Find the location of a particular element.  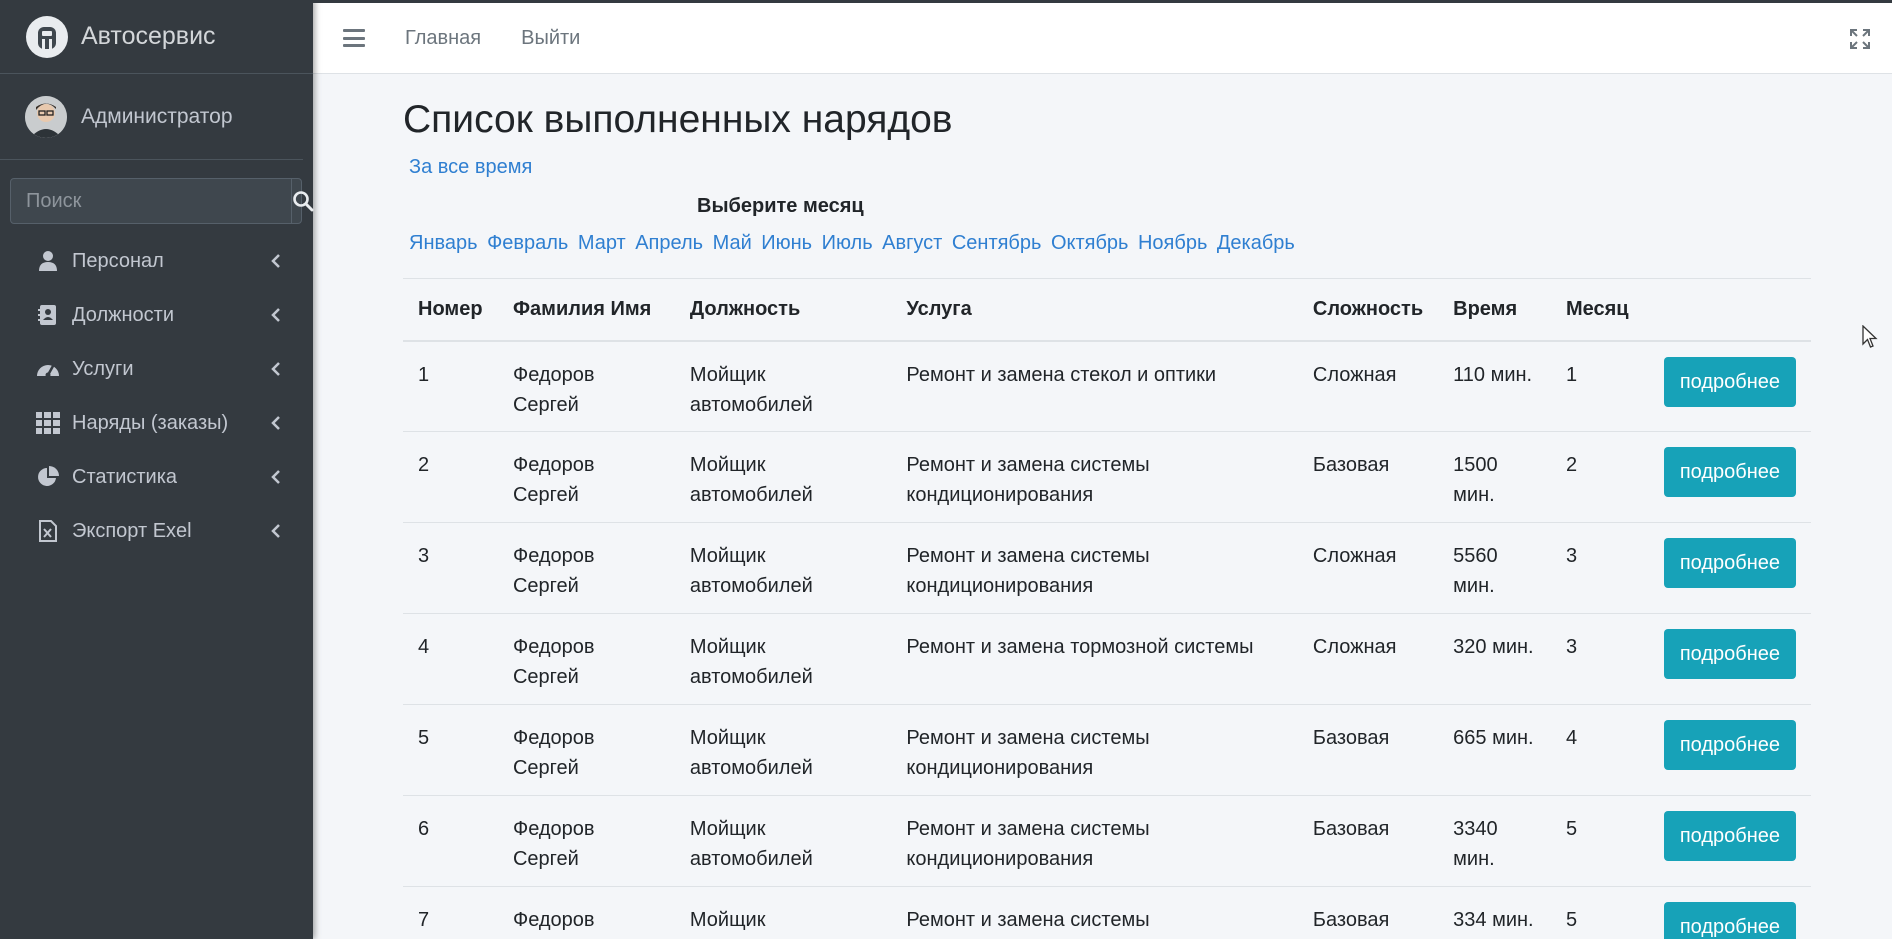

month-link-march: Март is located at coordinates (602, 243).